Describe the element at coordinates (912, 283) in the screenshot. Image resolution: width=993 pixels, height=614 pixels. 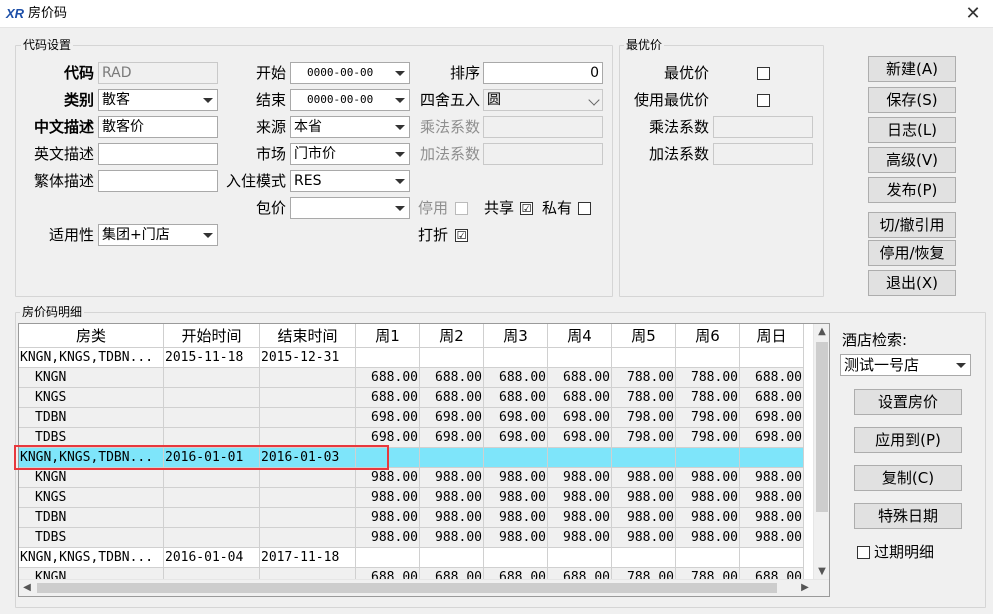
I see `exit-button: 退出(X)` at that location.